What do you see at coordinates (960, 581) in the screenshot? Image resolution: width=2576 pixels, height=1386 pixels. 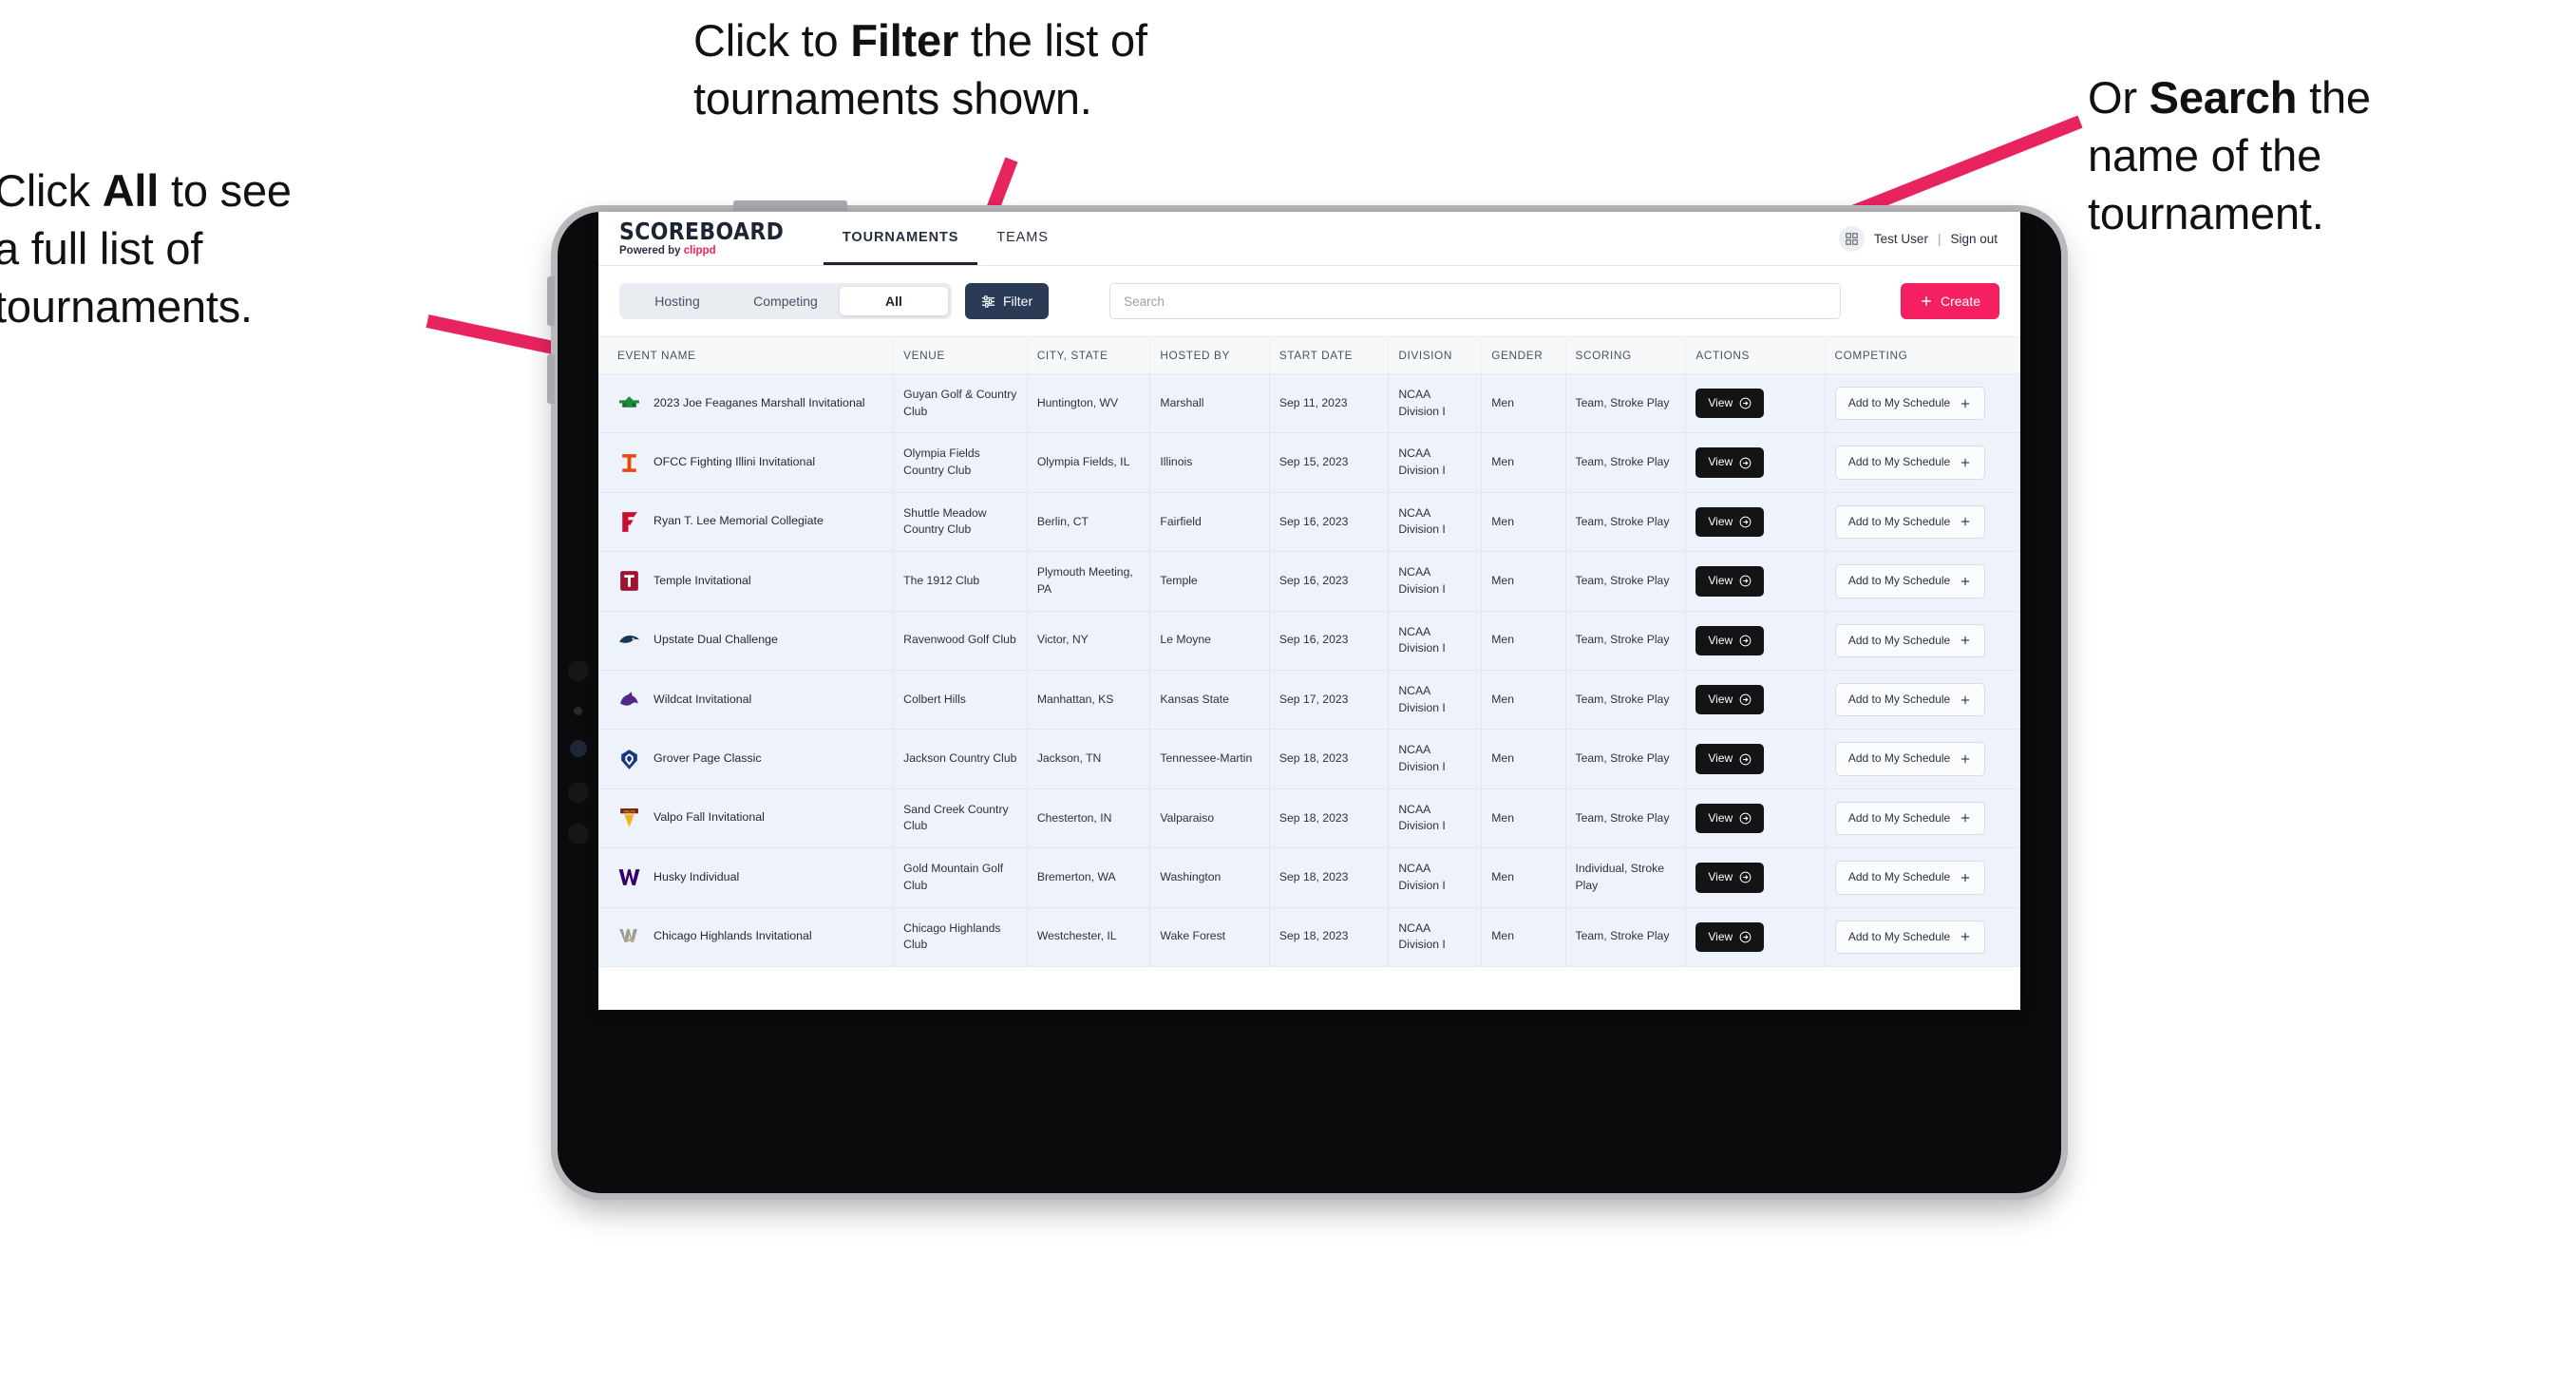 I see `venue-cell: The 1912 Club` at bounding box center [960, 581].